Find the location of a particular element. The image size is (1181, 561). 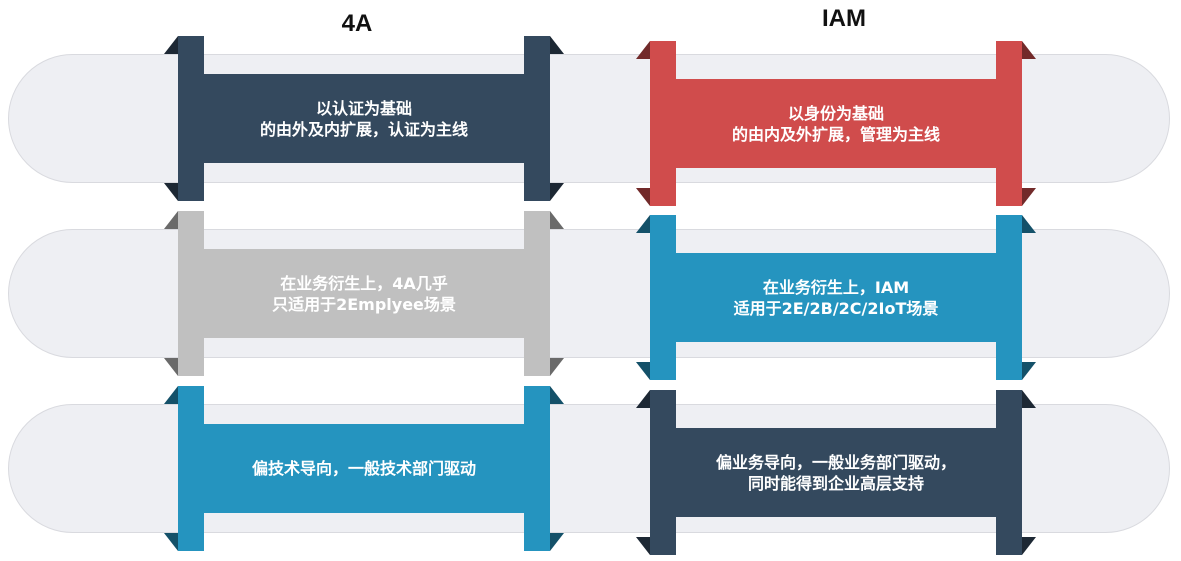

card-line: 的由内及外扩展，管理为主线 is located at coordinates (835, 134).